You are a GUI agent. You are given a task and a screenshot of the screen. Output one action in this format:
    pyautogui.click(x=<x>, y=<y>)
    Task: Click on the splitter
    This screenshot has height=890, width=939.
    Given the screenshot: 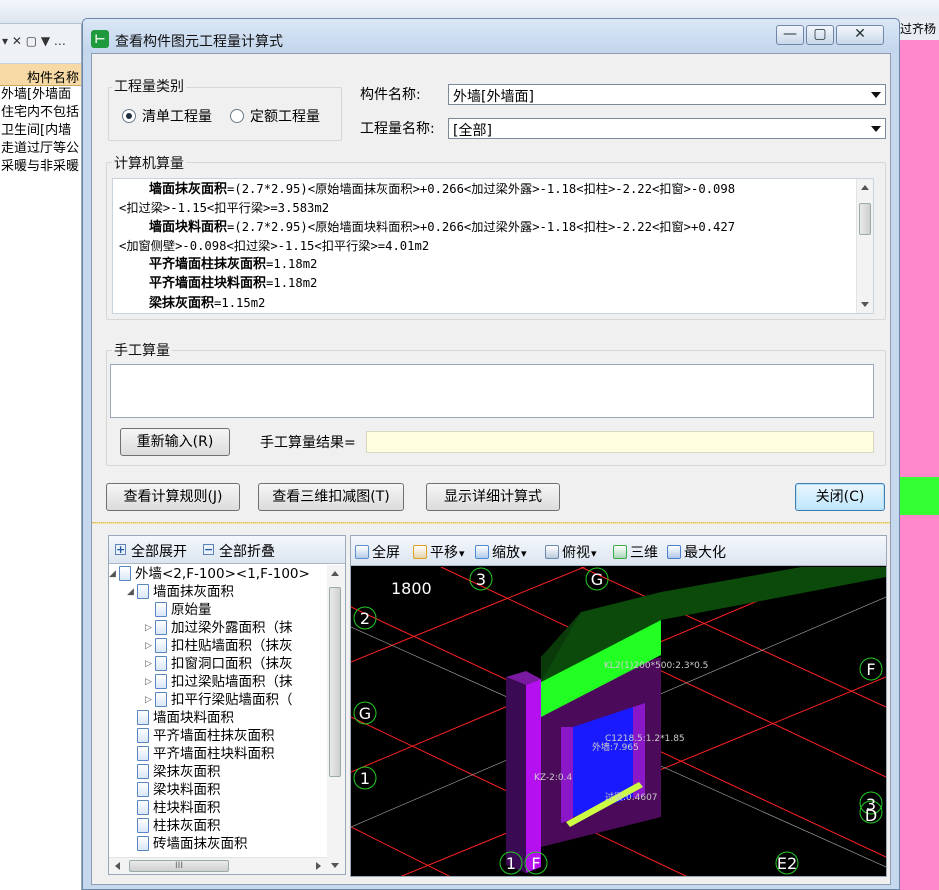 What is the action you would take?
    pyautogui.click(x=491, y=523)
    